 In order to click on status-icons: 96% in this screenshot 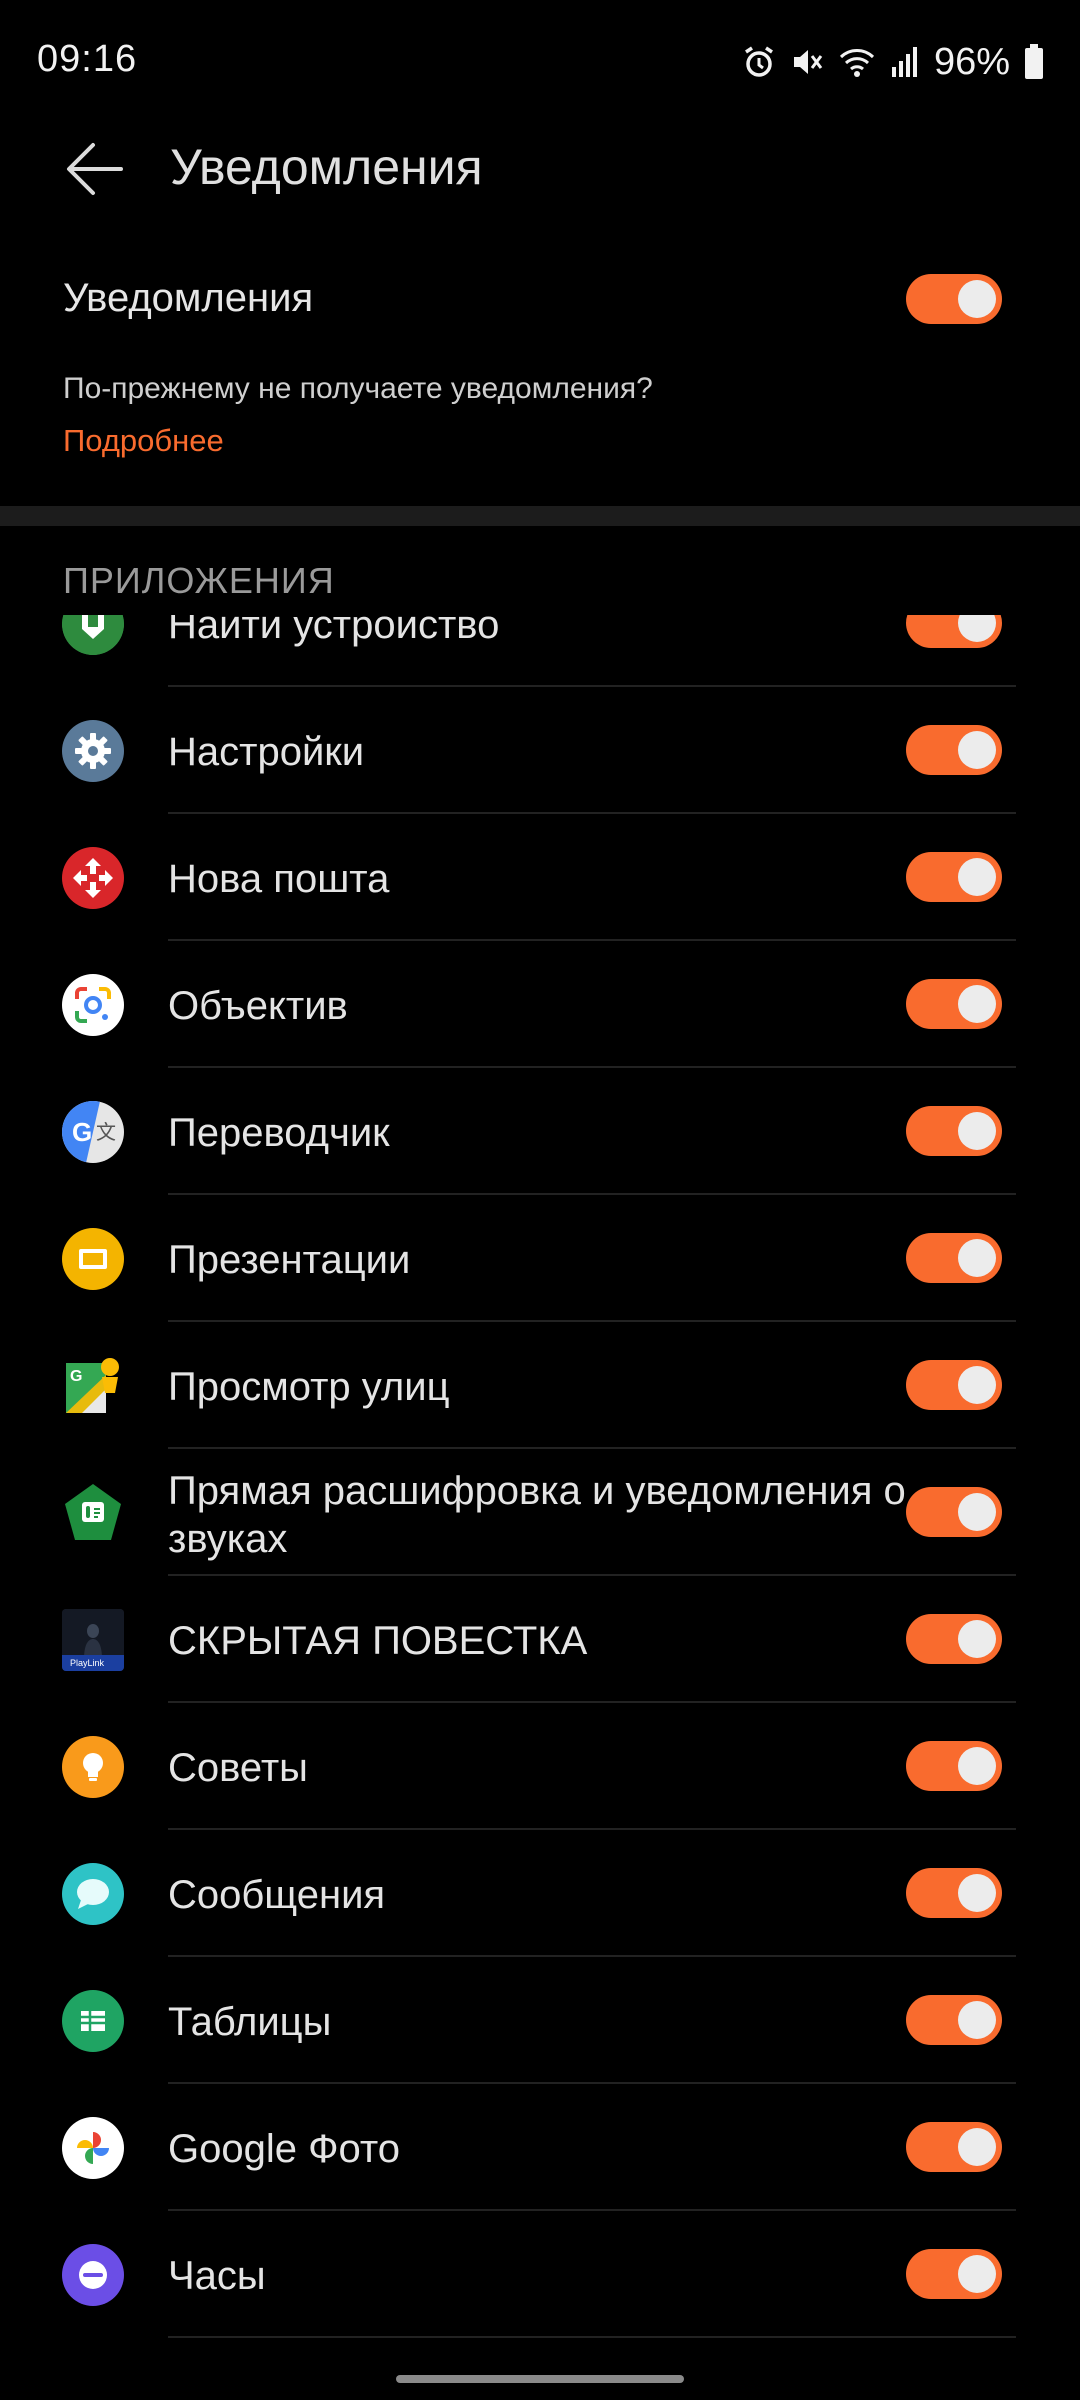, I will do `click(893, 62)`.